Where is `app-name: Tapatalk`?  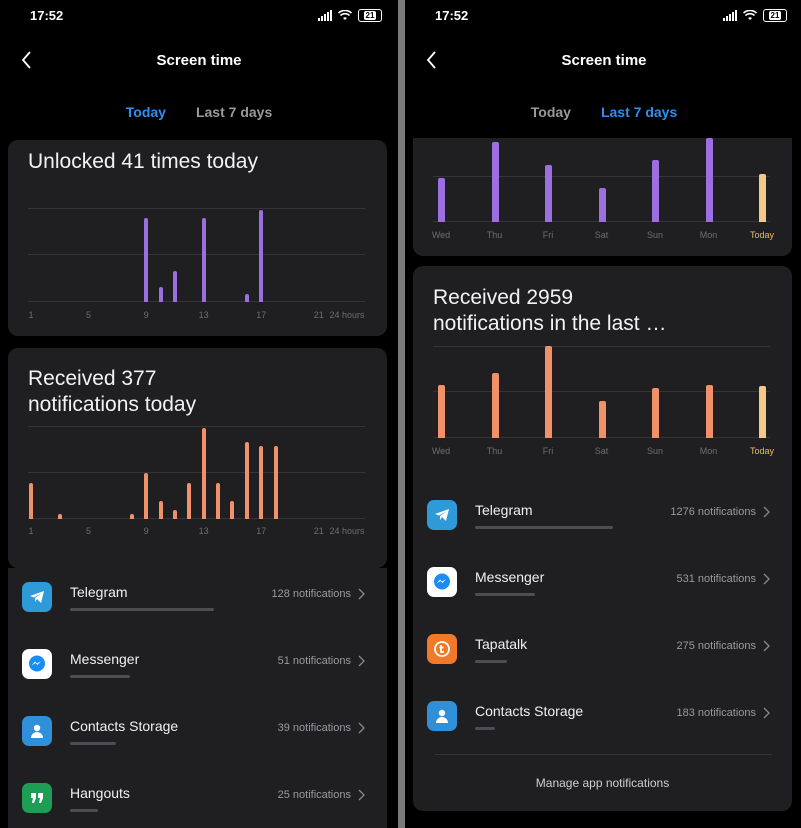 app-name: Tapatalk is located at coordinates (501, 644).